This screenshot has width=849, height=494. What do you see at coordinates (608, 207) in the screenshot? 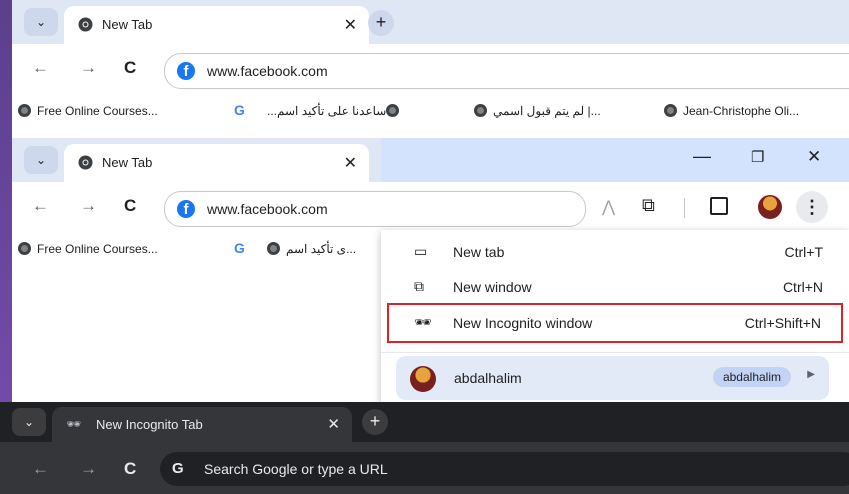
I see `translate-icon: ⋀` at bounding box center [608, 207].